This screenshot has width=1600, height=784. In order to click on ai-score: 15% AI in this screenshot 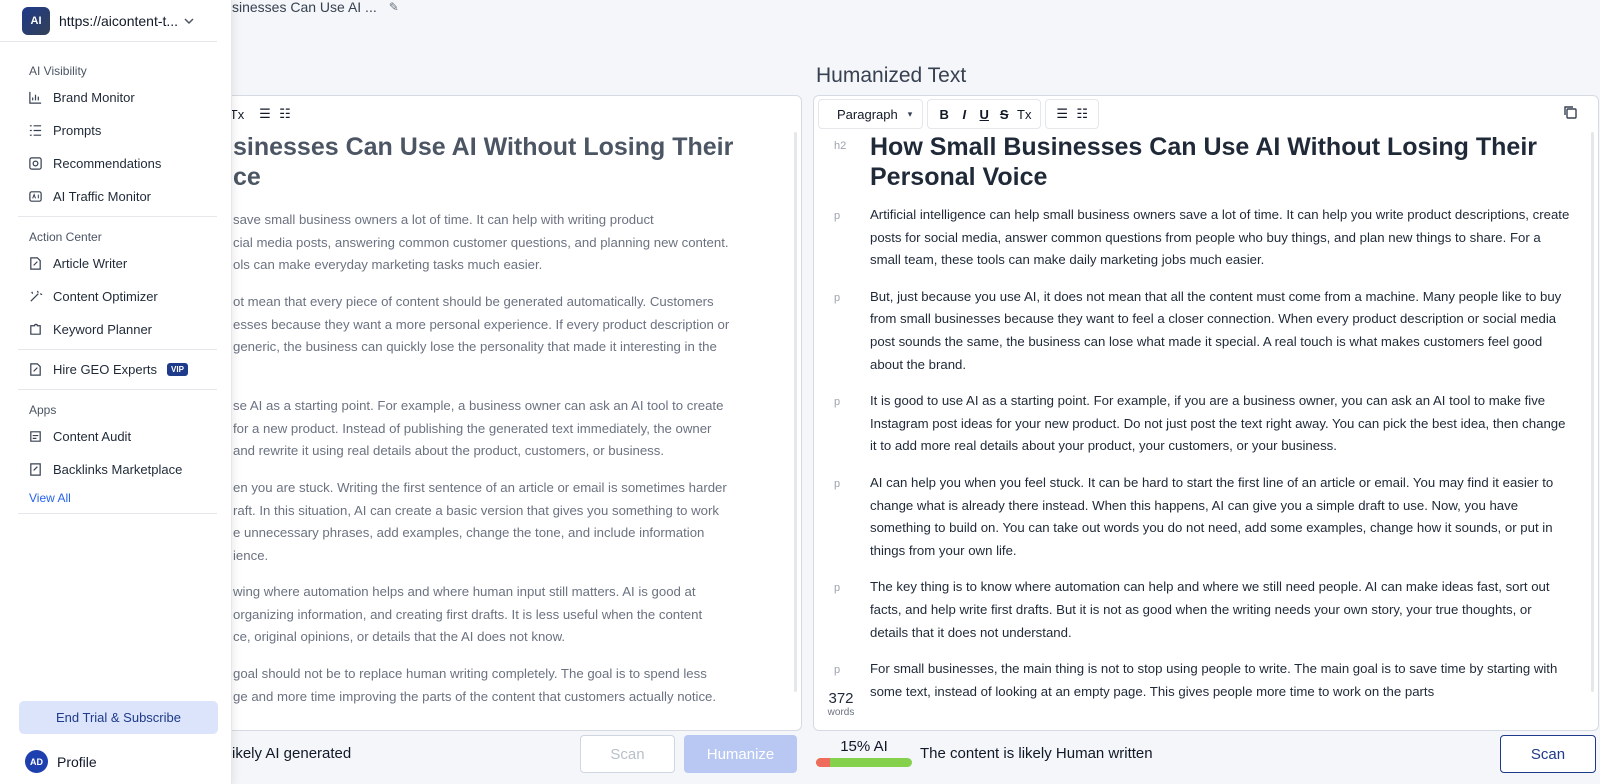, I will do `click(864, 752)`.